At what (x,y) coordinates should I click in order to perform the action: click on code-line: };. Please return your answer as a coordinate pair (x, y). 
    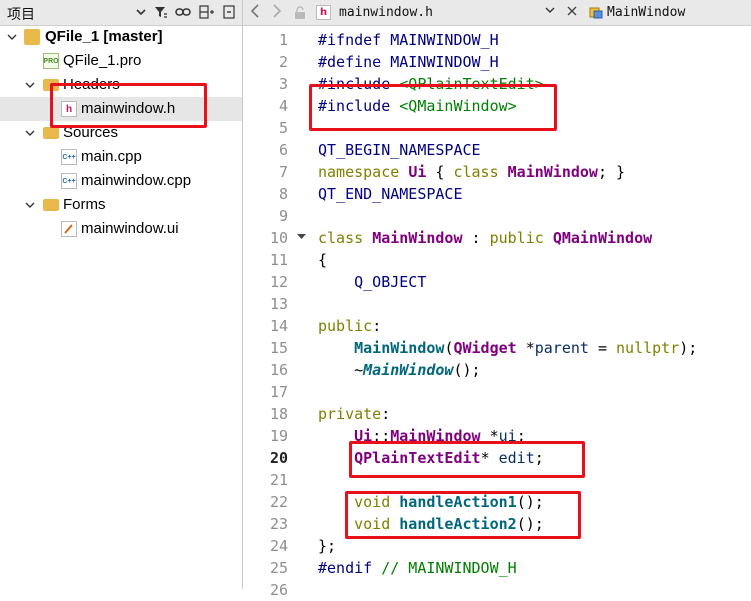
    Looking at the image, I should click on (327, 546).